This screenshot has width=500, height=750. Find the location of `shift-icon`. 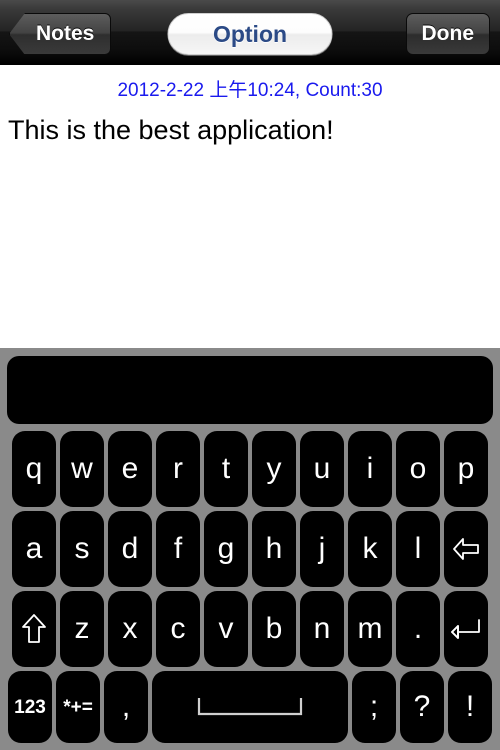

shift-icon is located at coordinates (34, 629).